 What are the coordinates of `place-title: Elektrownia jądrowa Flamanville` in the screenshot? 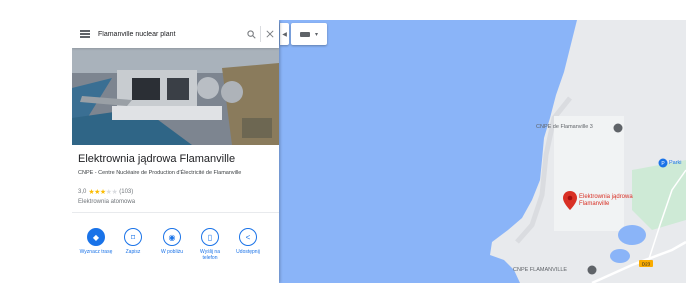 It's located at (157, 159).